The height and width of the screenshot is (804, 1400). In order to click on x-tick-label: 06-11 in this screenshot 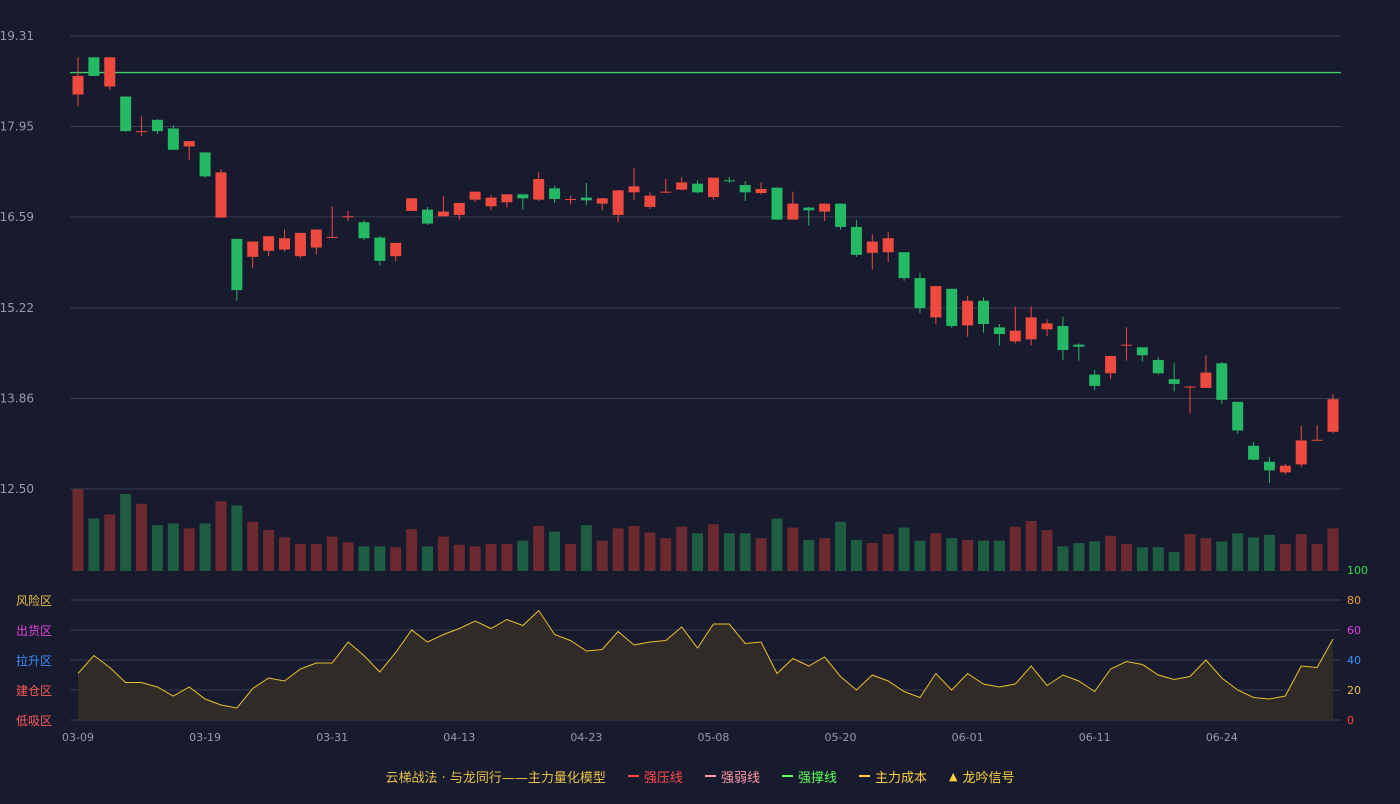, I will do `click(1095, 737)`.